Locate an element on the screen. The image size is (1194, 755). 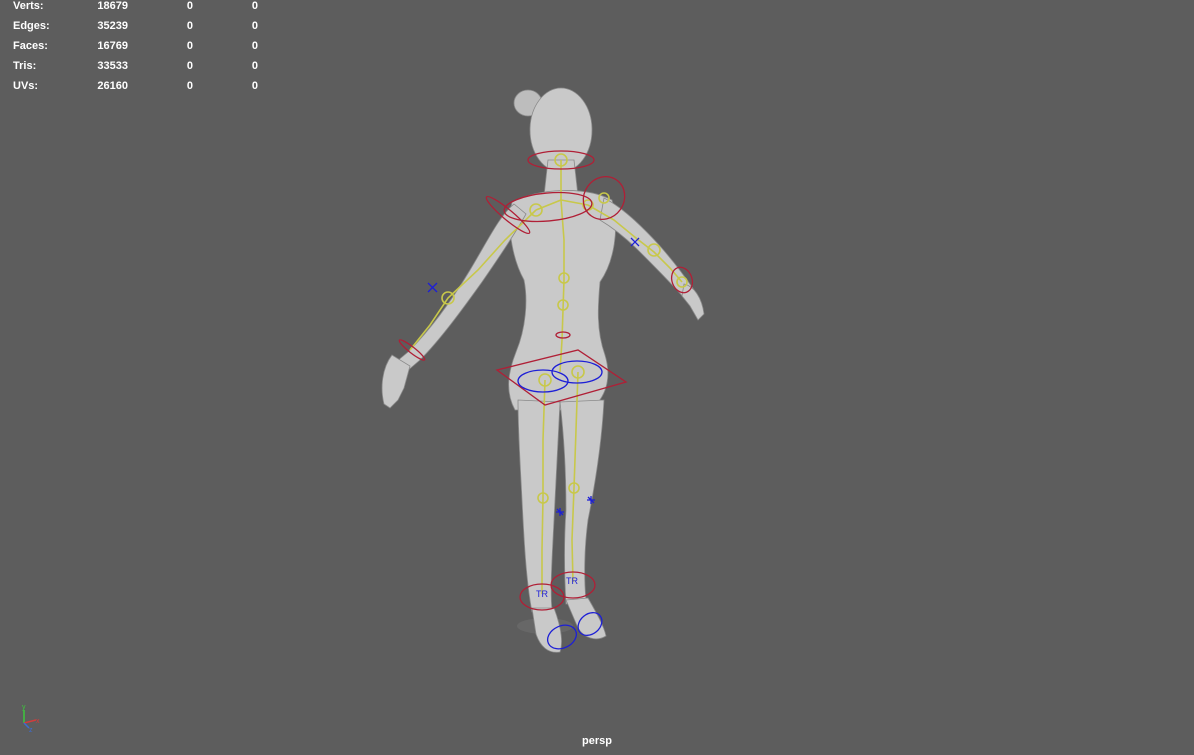
foot-right-control-label: TR is located at coordinates (542, 594).